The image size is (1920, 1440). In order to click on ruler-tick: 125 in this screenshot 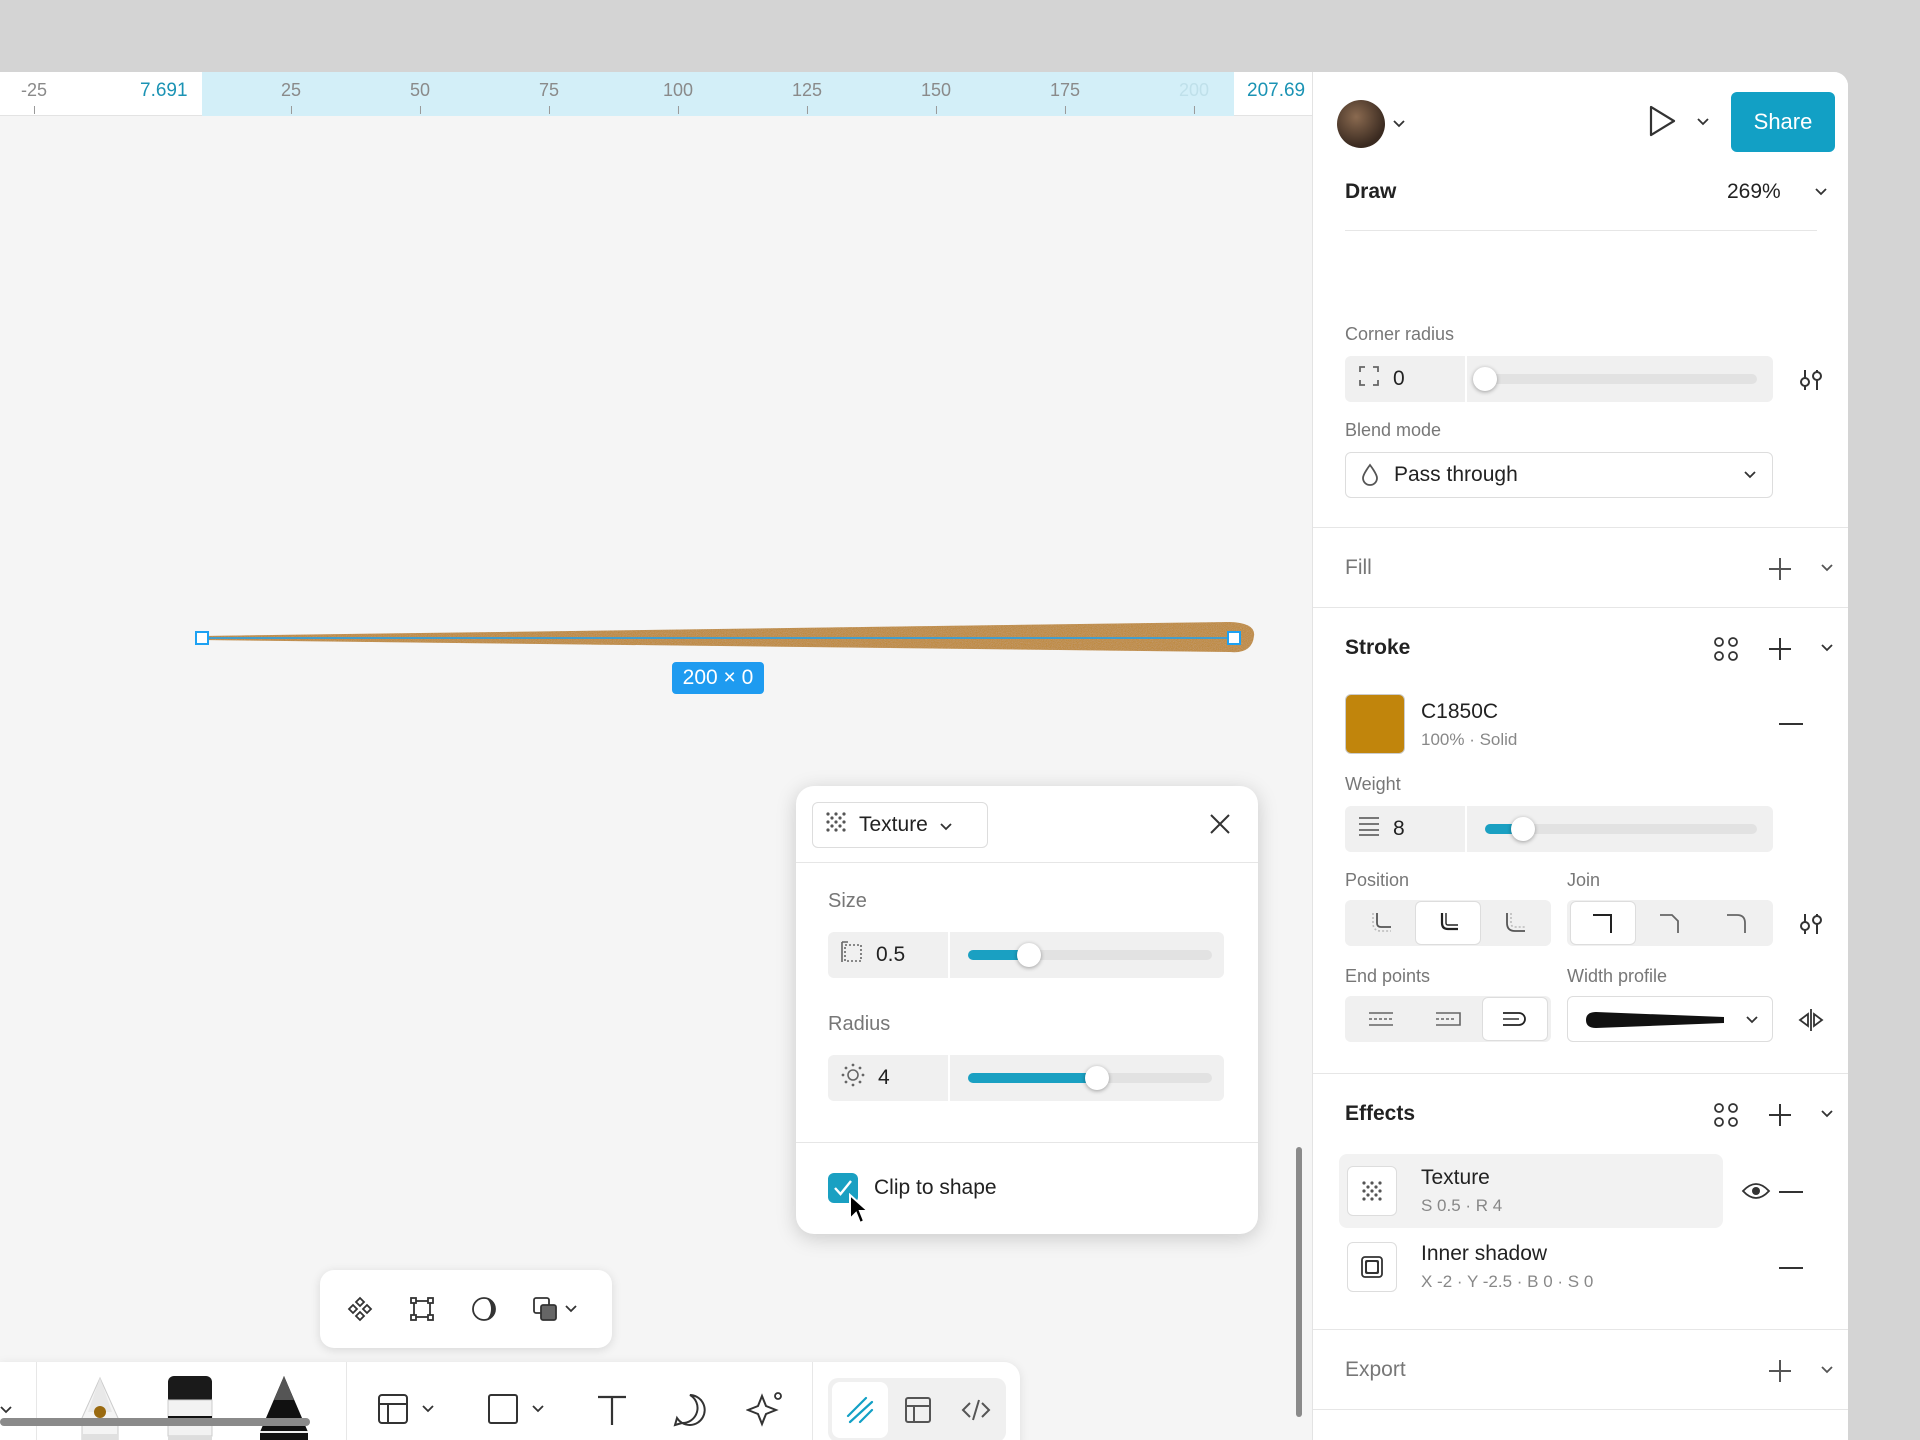, I will do `click(807, 97)`.